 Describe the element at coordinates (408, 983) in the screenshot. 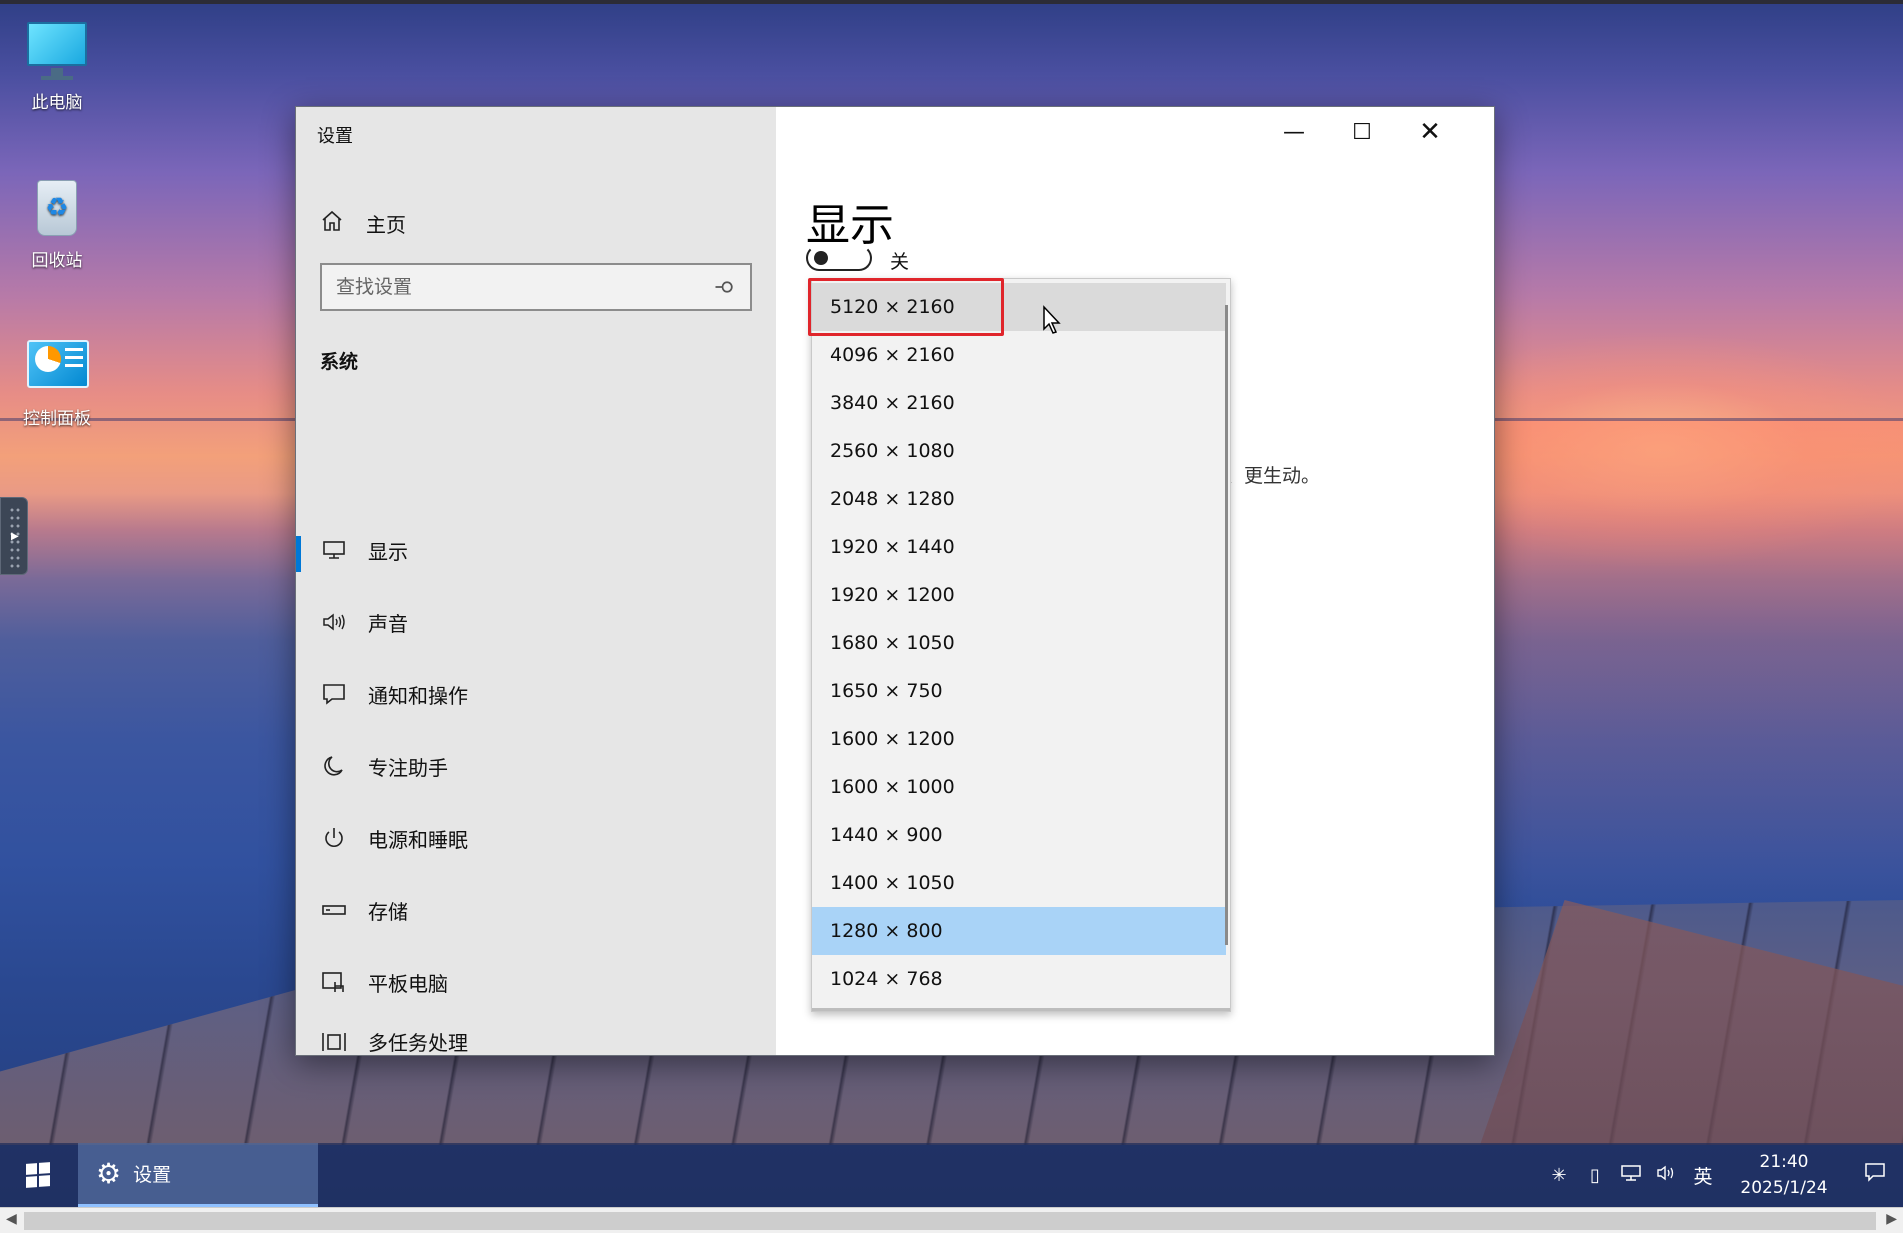

I see `sidebar-item-label: 平板电脑` at that location.